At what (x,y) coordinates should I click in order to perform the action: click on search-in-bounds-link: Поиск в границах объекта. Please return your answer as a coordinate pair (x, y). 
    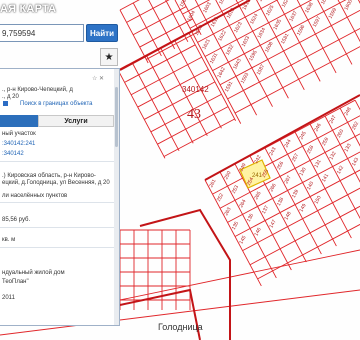
    Looking at the image, I should click on (56, 104).